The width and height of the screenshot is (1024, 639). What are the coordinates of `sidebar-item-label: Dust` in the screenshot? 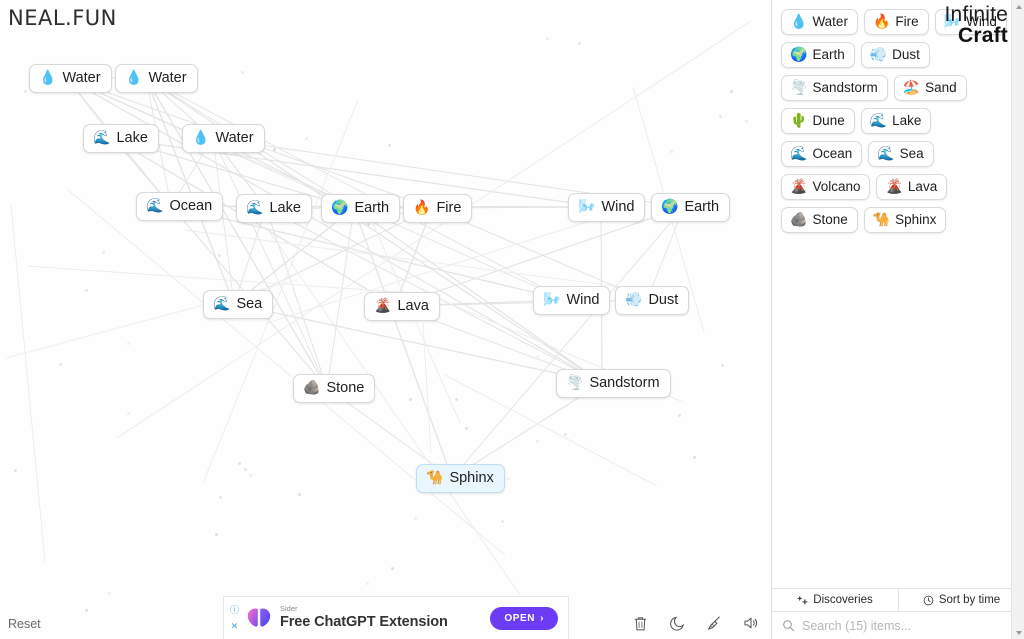 It's located at (906, 54).